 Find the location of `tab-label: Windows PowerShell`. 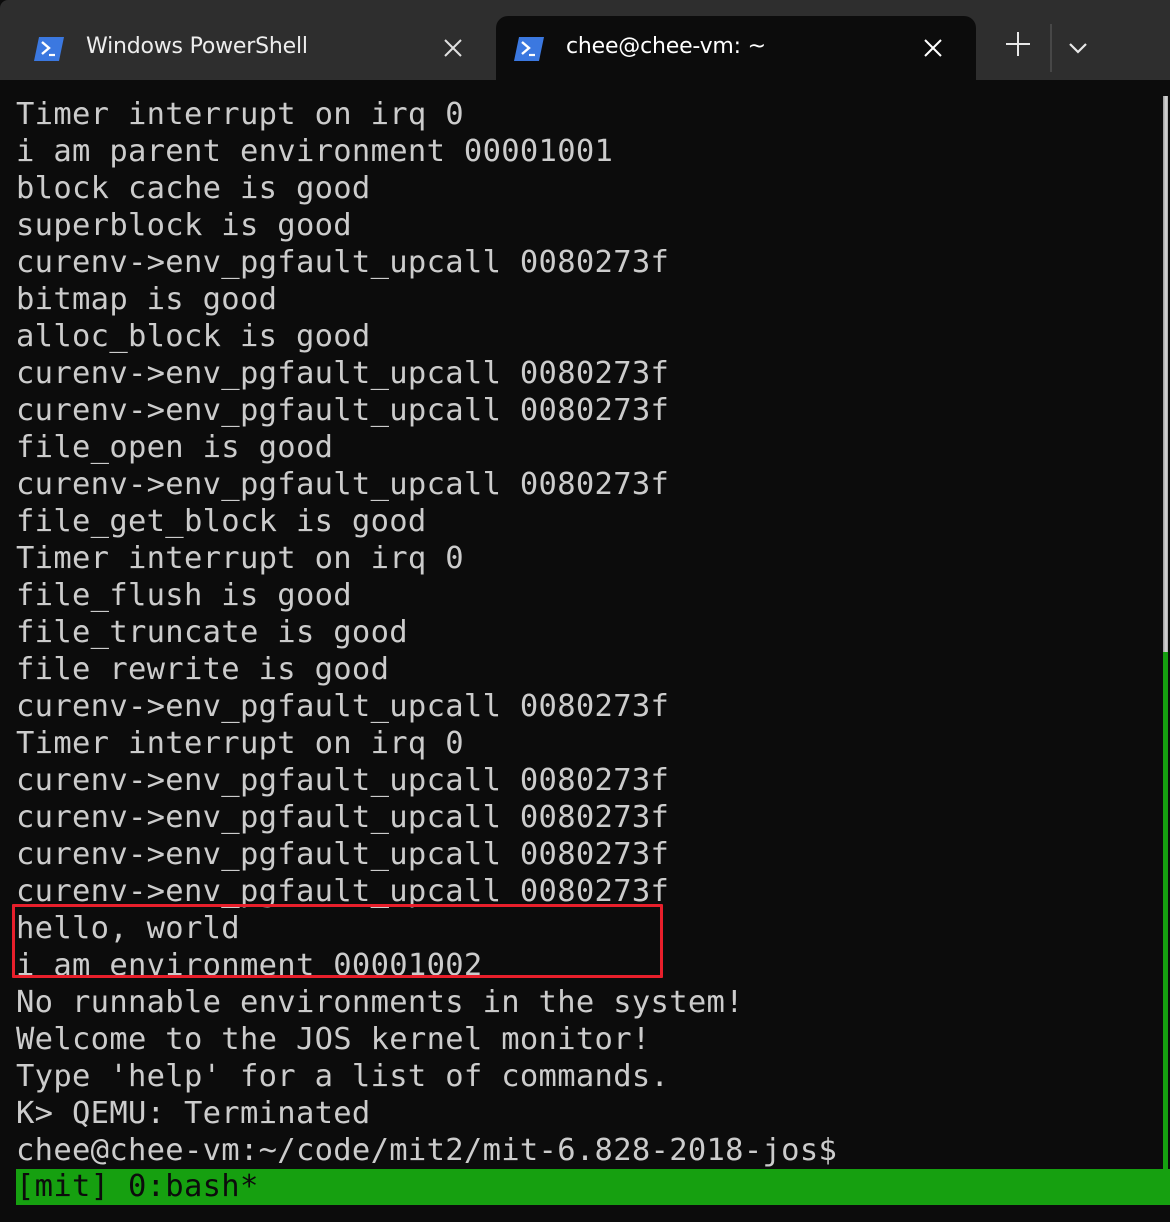

tab-label: Windows PowerShell is located at coordinates (197, 46).